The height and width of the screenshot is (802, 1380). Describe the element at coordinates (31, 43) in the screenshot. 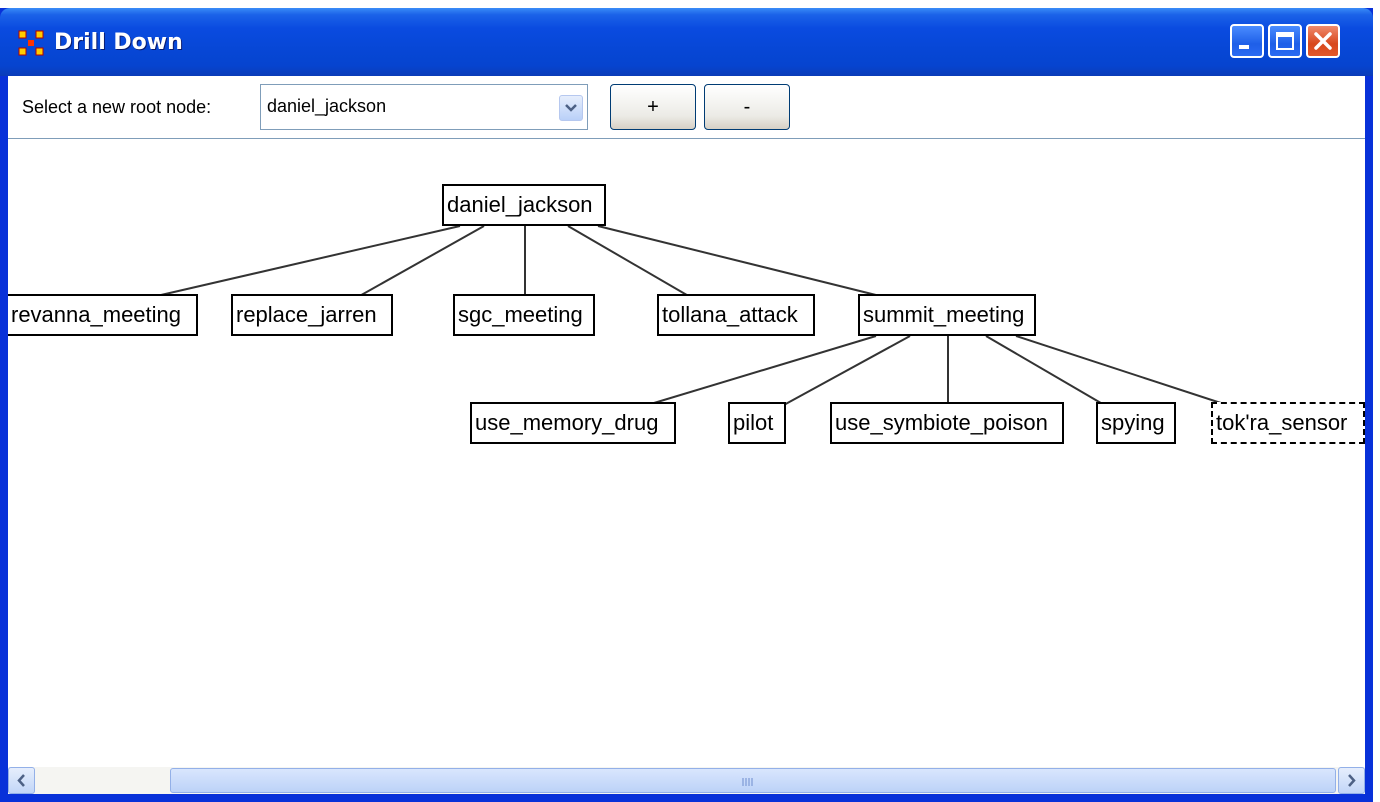

I see `app-network-icon` at that location.